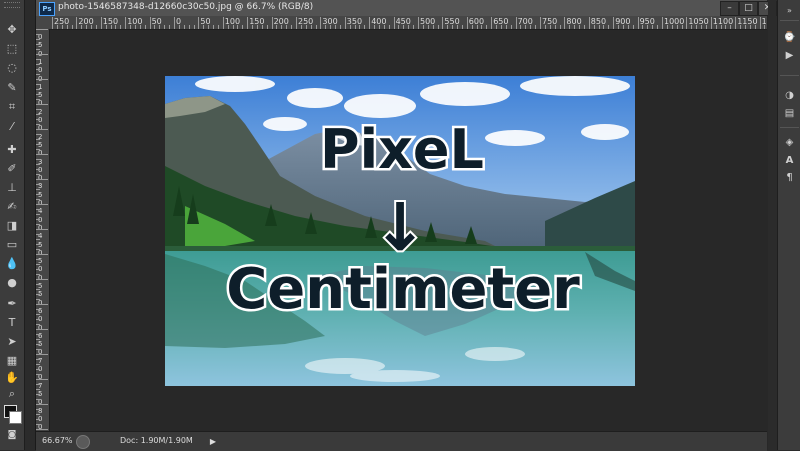 Image resolution: width=800 pixels, height=451 pixels. I want to click on maximize-button: □, so click(748, 8).